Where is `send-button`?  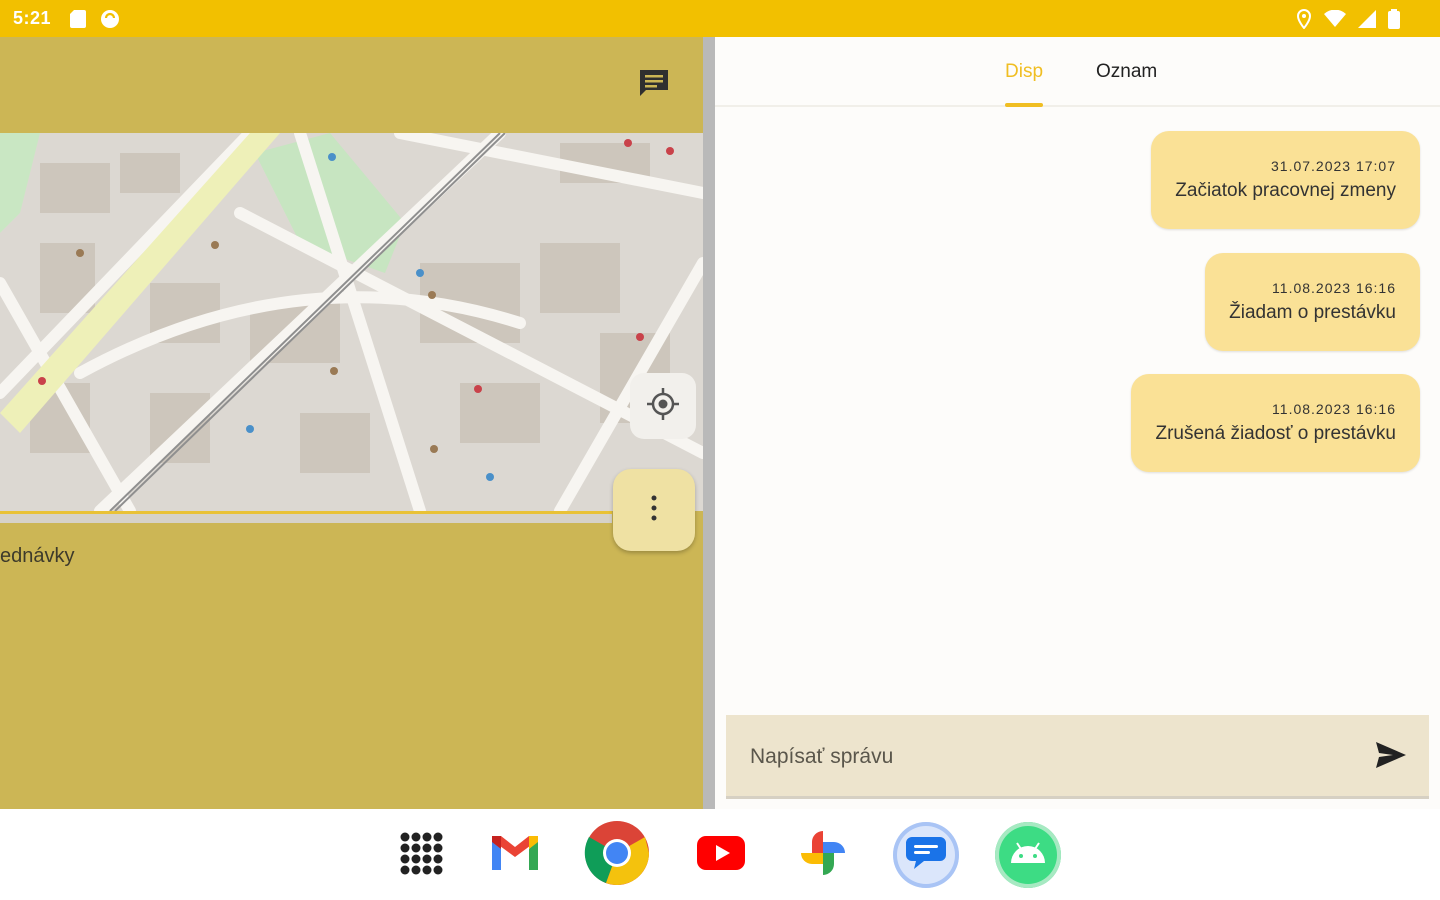 send-button is located at coordinates (1391, 757).